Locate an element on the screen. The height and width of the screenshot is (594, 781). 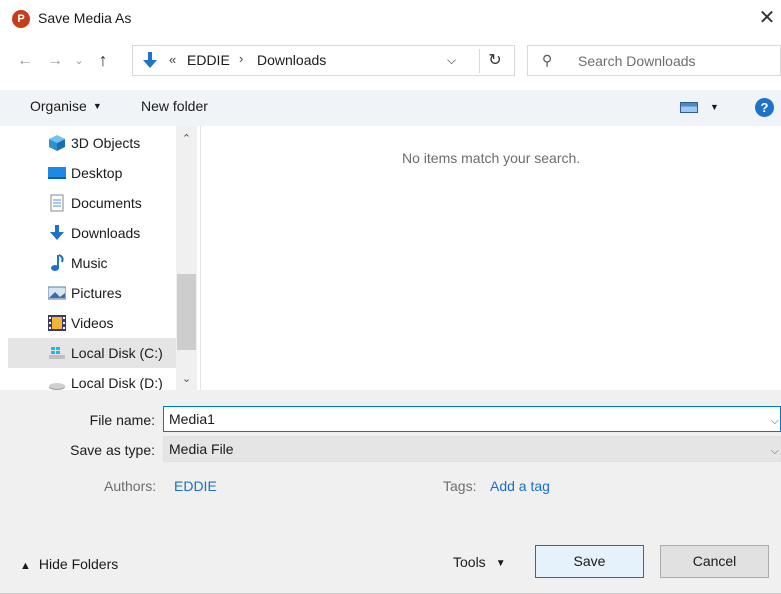
scrollbar-thumb is located at coordinates (186, 312).